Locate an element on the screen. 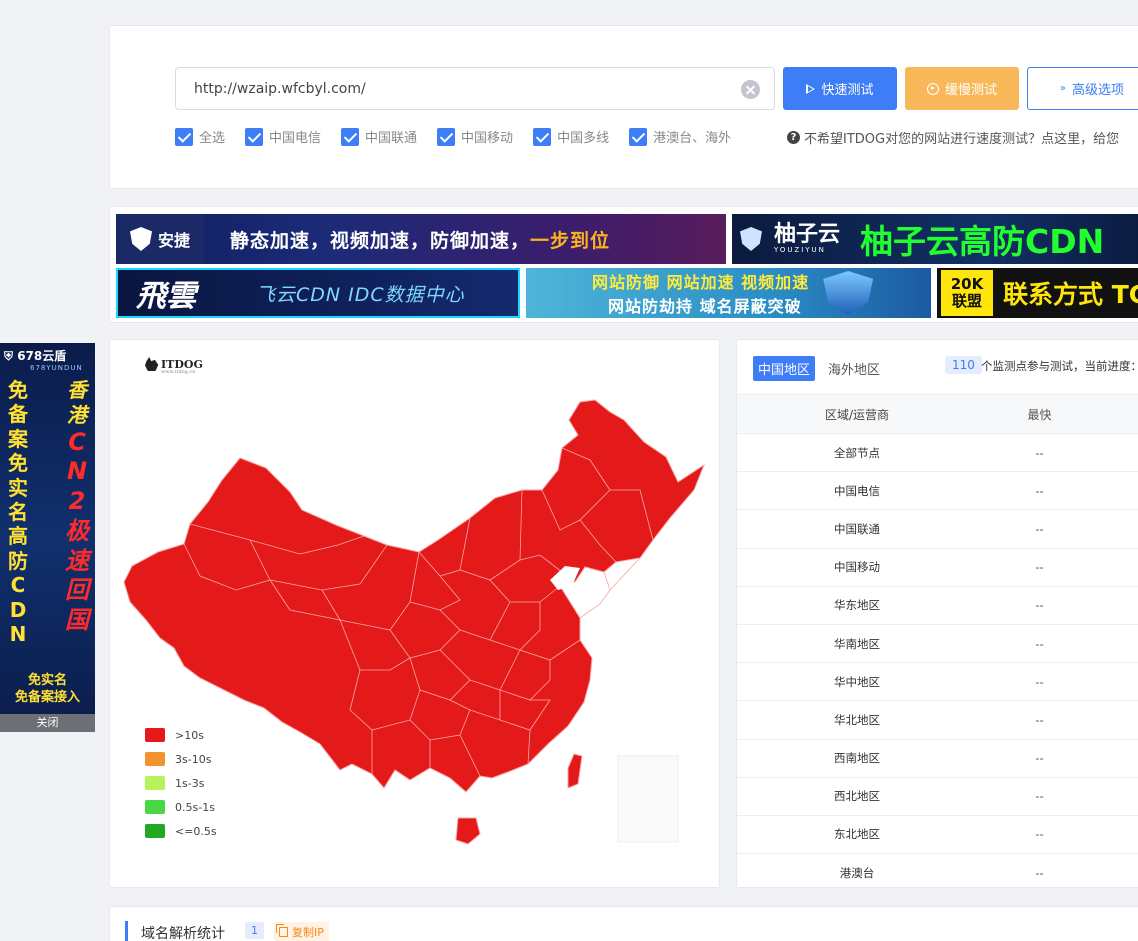 This screenshot has width=1138, height=941. ad-brand-text: 安捷 is located at coordinates (174, 240).